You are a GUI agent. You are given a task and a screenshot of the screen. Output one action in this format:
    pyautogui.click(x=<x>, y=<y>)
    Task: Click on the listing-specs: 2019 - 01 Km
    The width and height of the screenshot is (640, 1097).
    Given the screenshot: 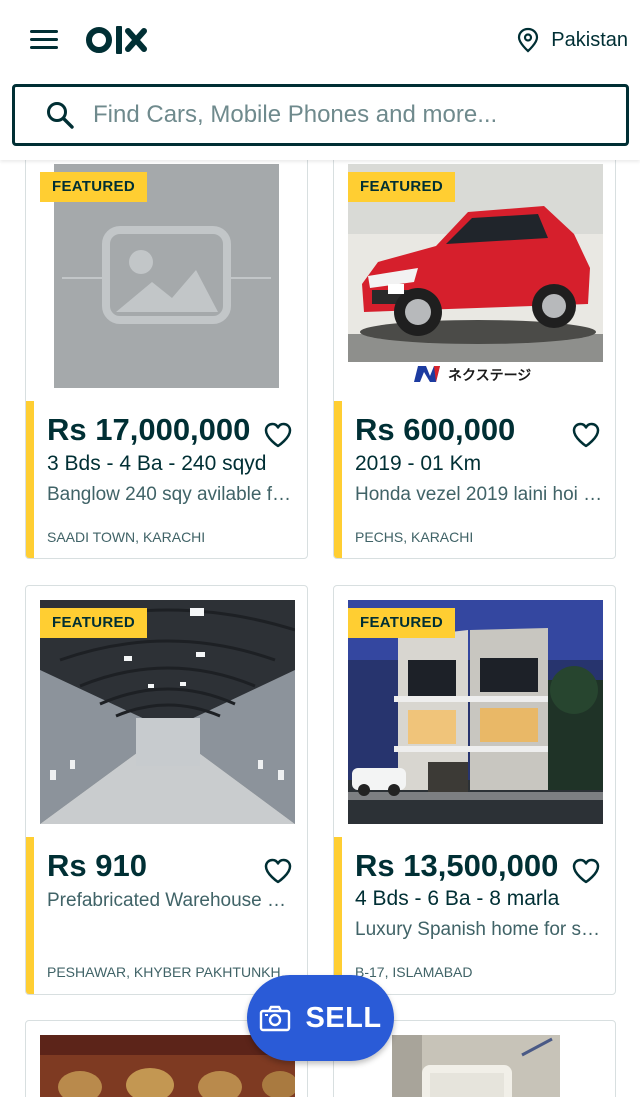 What is the action you would take?
    pyautogui.click(x=418, y=463)
    